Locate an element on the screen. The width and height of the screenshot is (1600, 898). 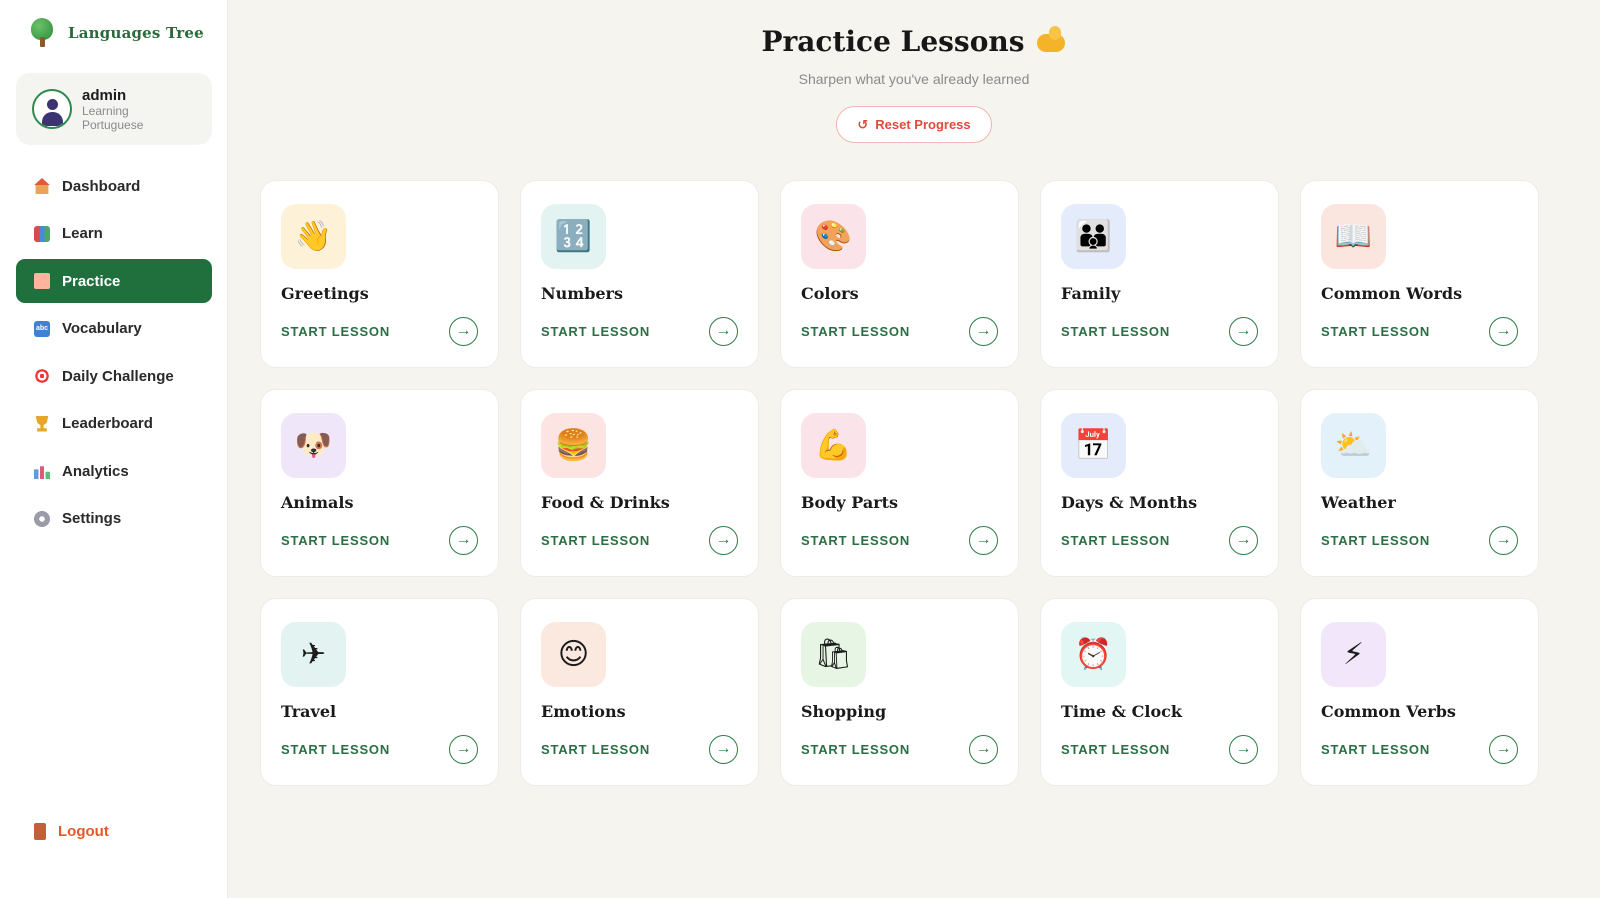
page-subtitle: Sharpen what you've already learned is located at coordinates (914, 79).